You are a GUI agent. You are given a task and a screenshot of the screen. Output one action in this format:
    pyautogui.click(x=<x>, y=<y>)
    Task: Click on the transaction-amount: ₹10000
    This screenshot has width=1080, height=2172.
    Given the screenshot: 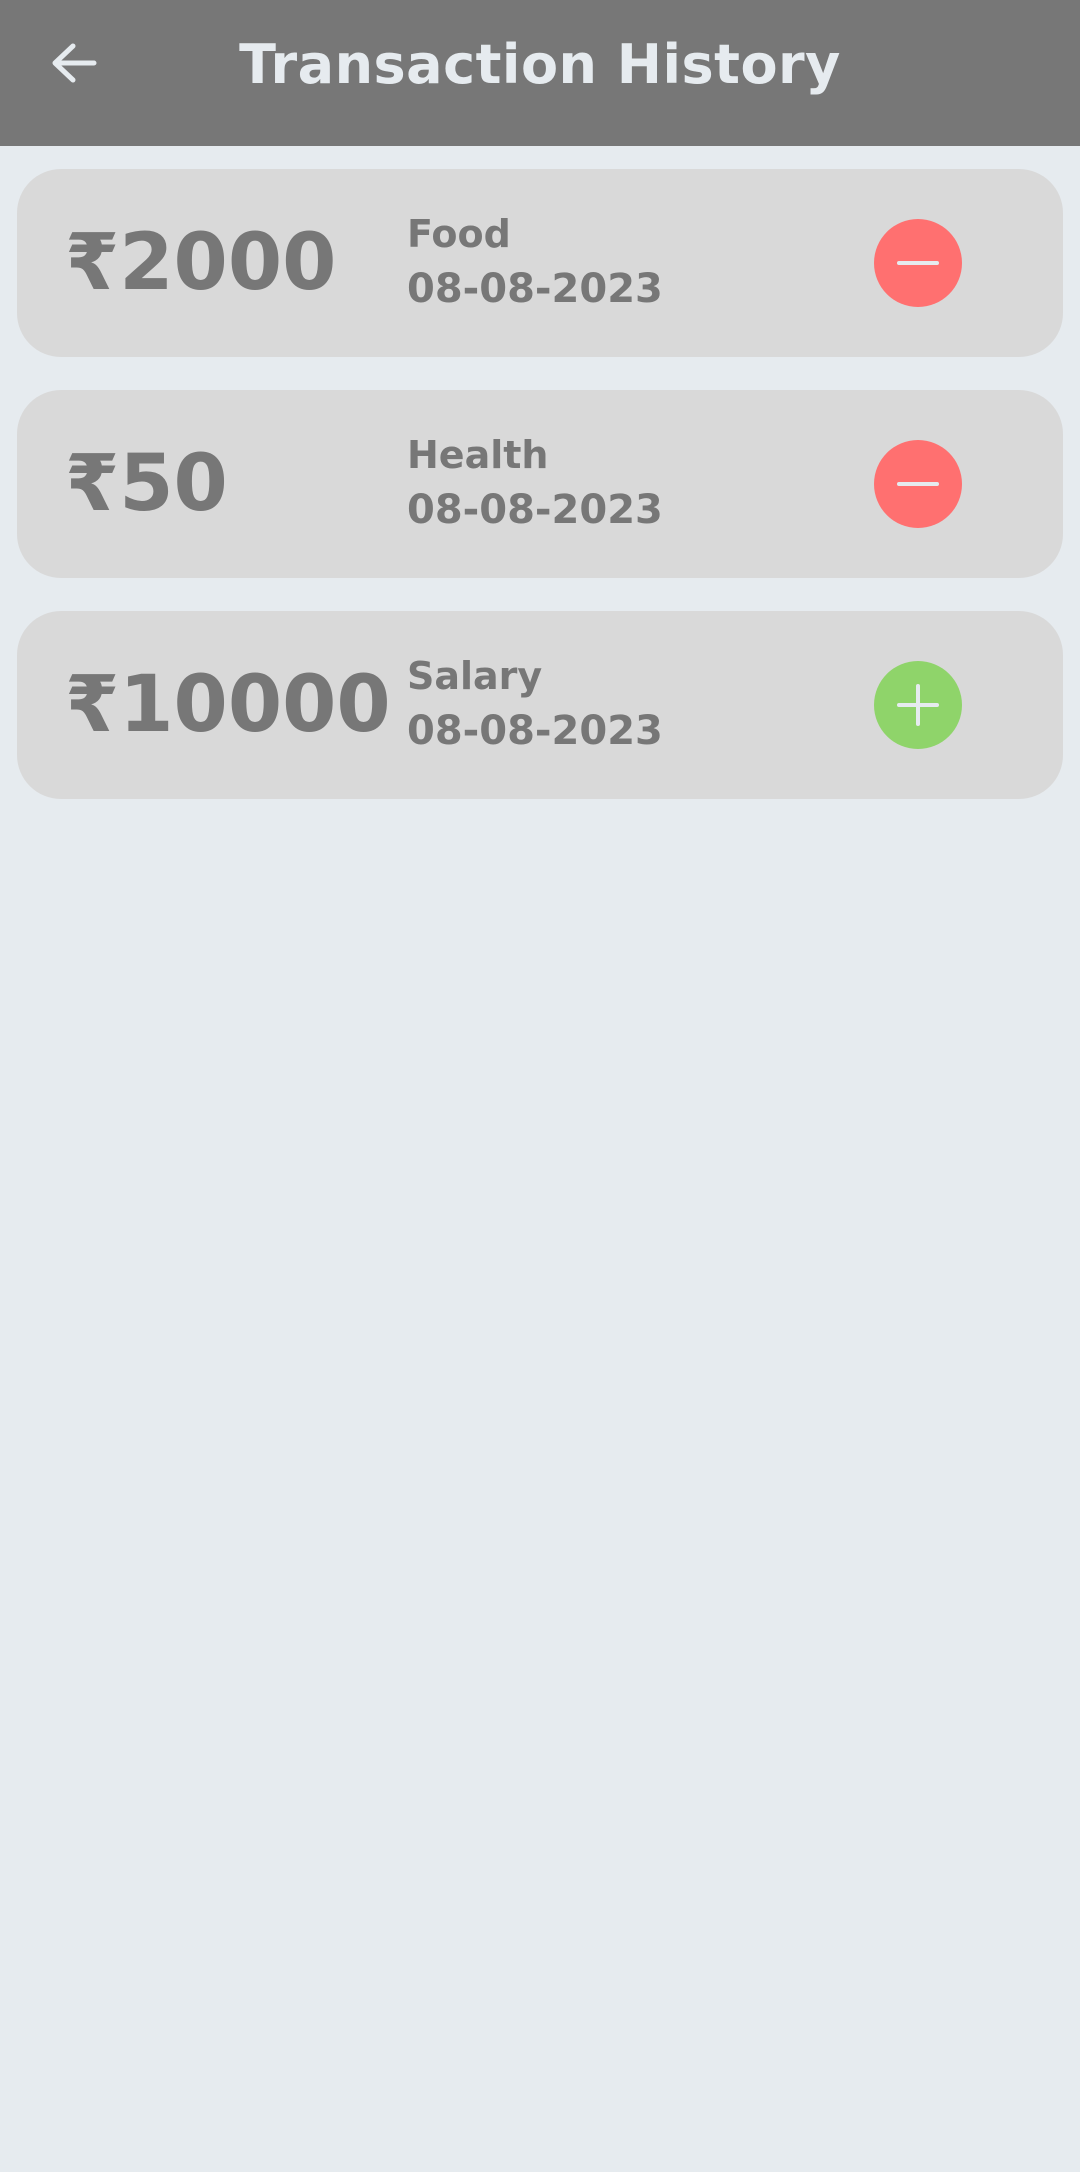 What is the action you would take?
    pyautogui.click(x=228, y=705)
    